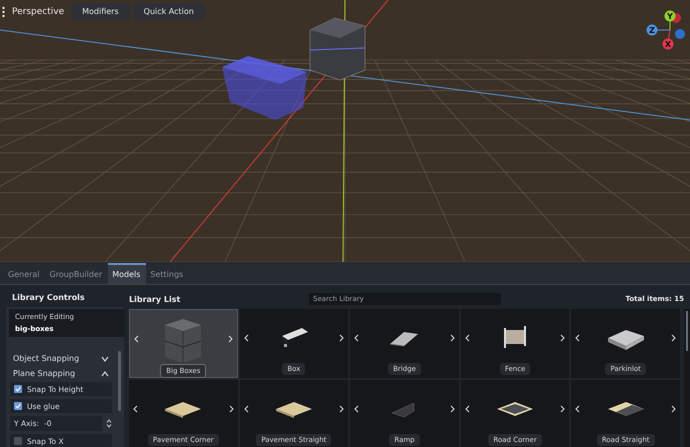 This screenshot has height=447, width=690. I want to click on ramp-model-icon, so click(403, 410).